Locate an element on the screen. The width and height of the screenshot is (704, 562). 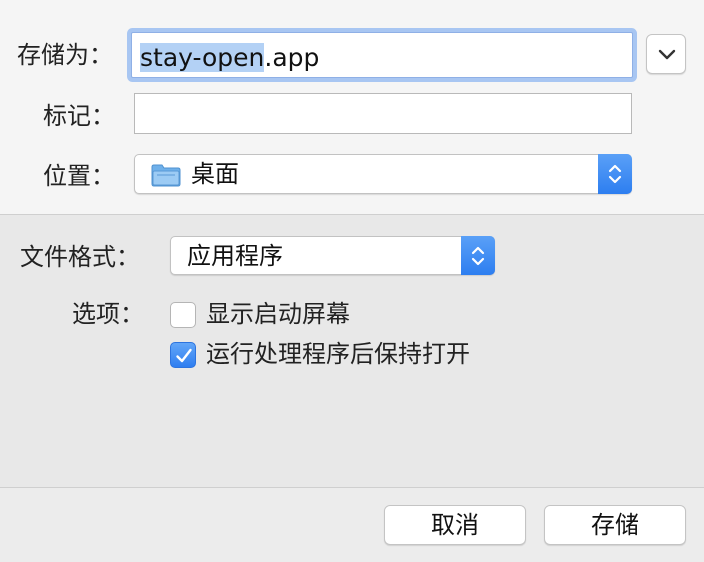
tags-label: 标记： is located at coordinates (79, 116).